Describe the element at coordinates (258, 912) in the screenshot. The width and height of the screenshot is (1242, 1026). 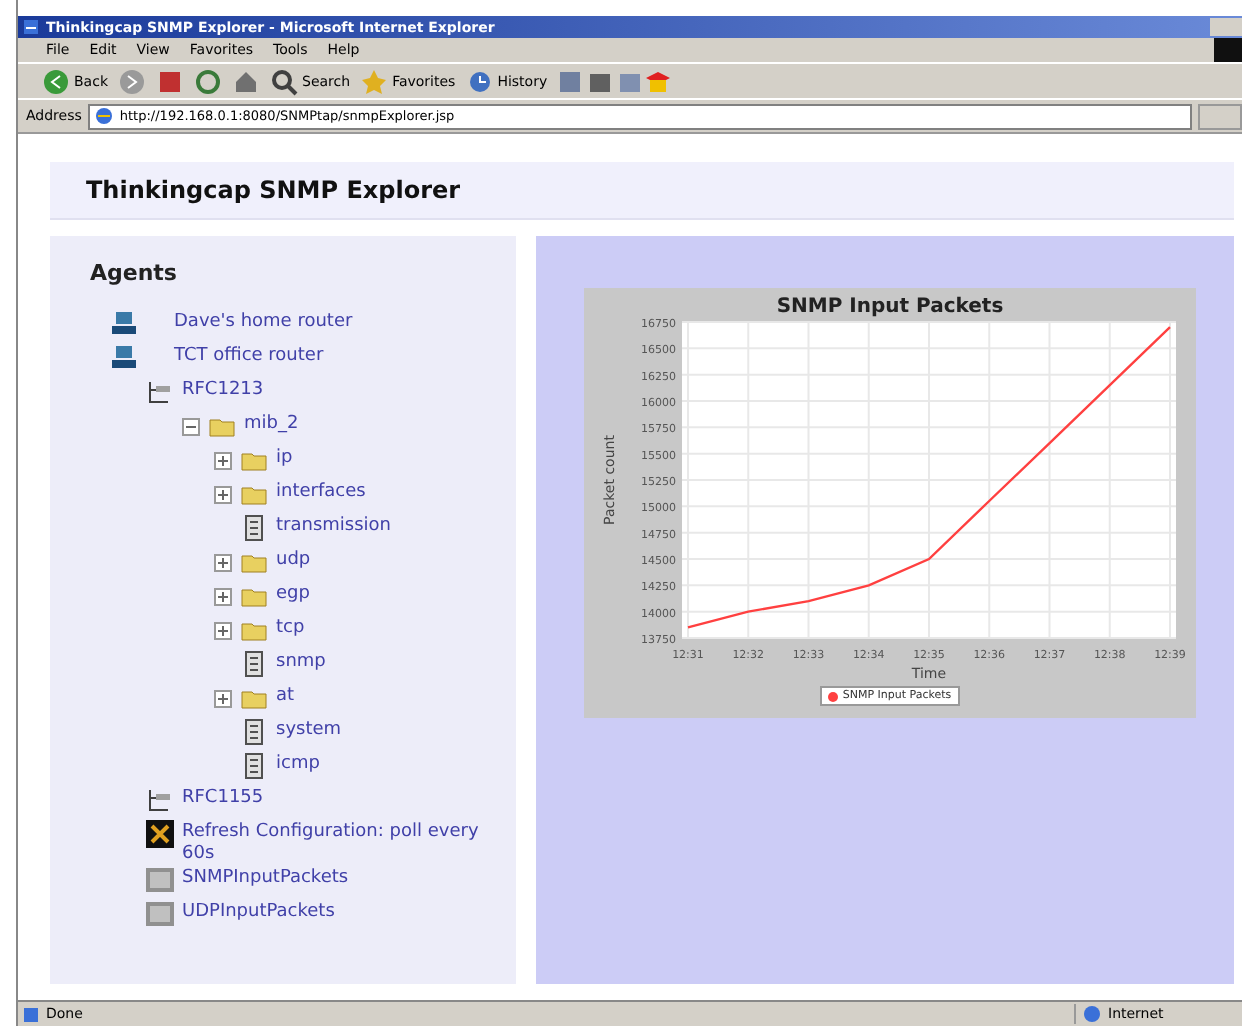
I see `tree-item: UDPInputPackets` at that location.